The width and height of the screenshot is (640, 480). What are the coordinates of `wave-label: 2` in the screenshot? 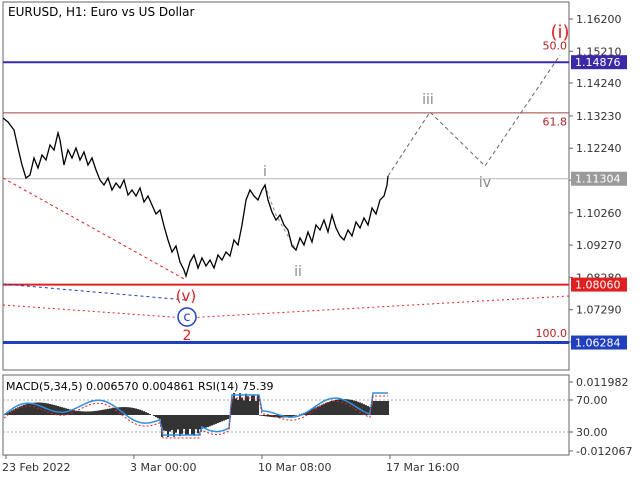 It's located at (187, 336).